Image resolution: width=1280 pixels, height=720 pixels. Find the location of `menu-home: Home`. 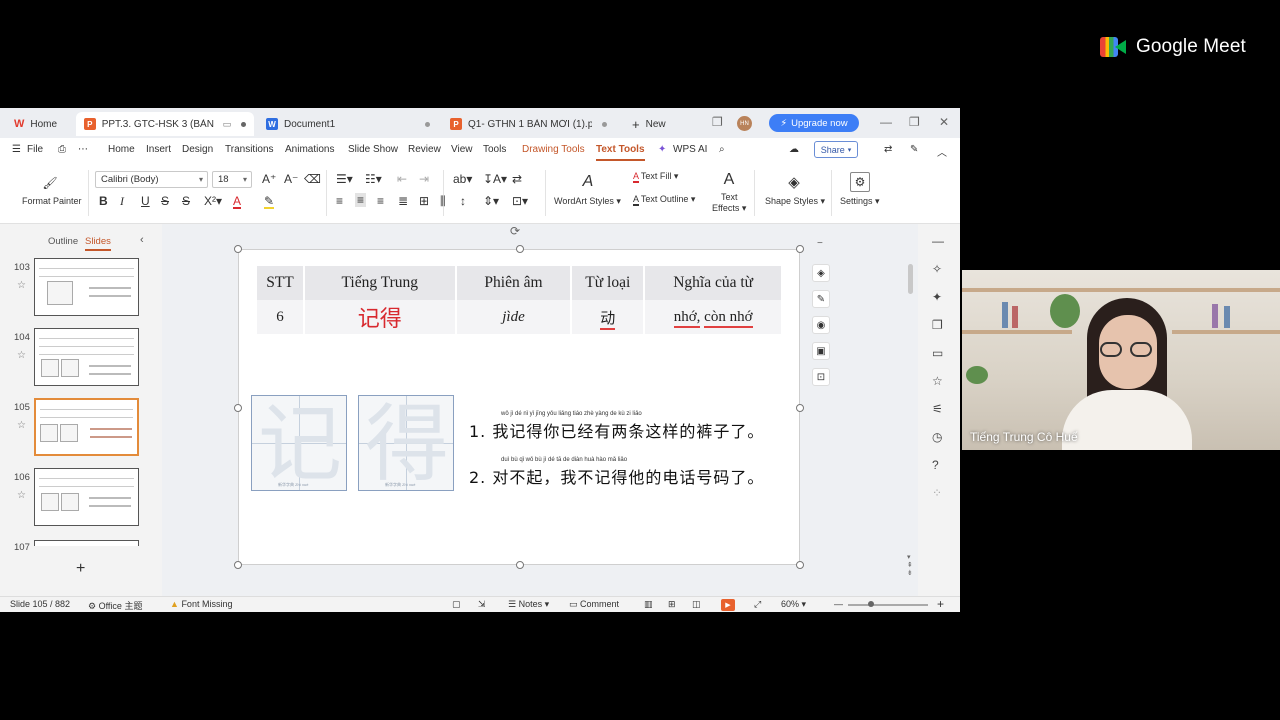

menu-home: Home is located at coordinates (121, 149).